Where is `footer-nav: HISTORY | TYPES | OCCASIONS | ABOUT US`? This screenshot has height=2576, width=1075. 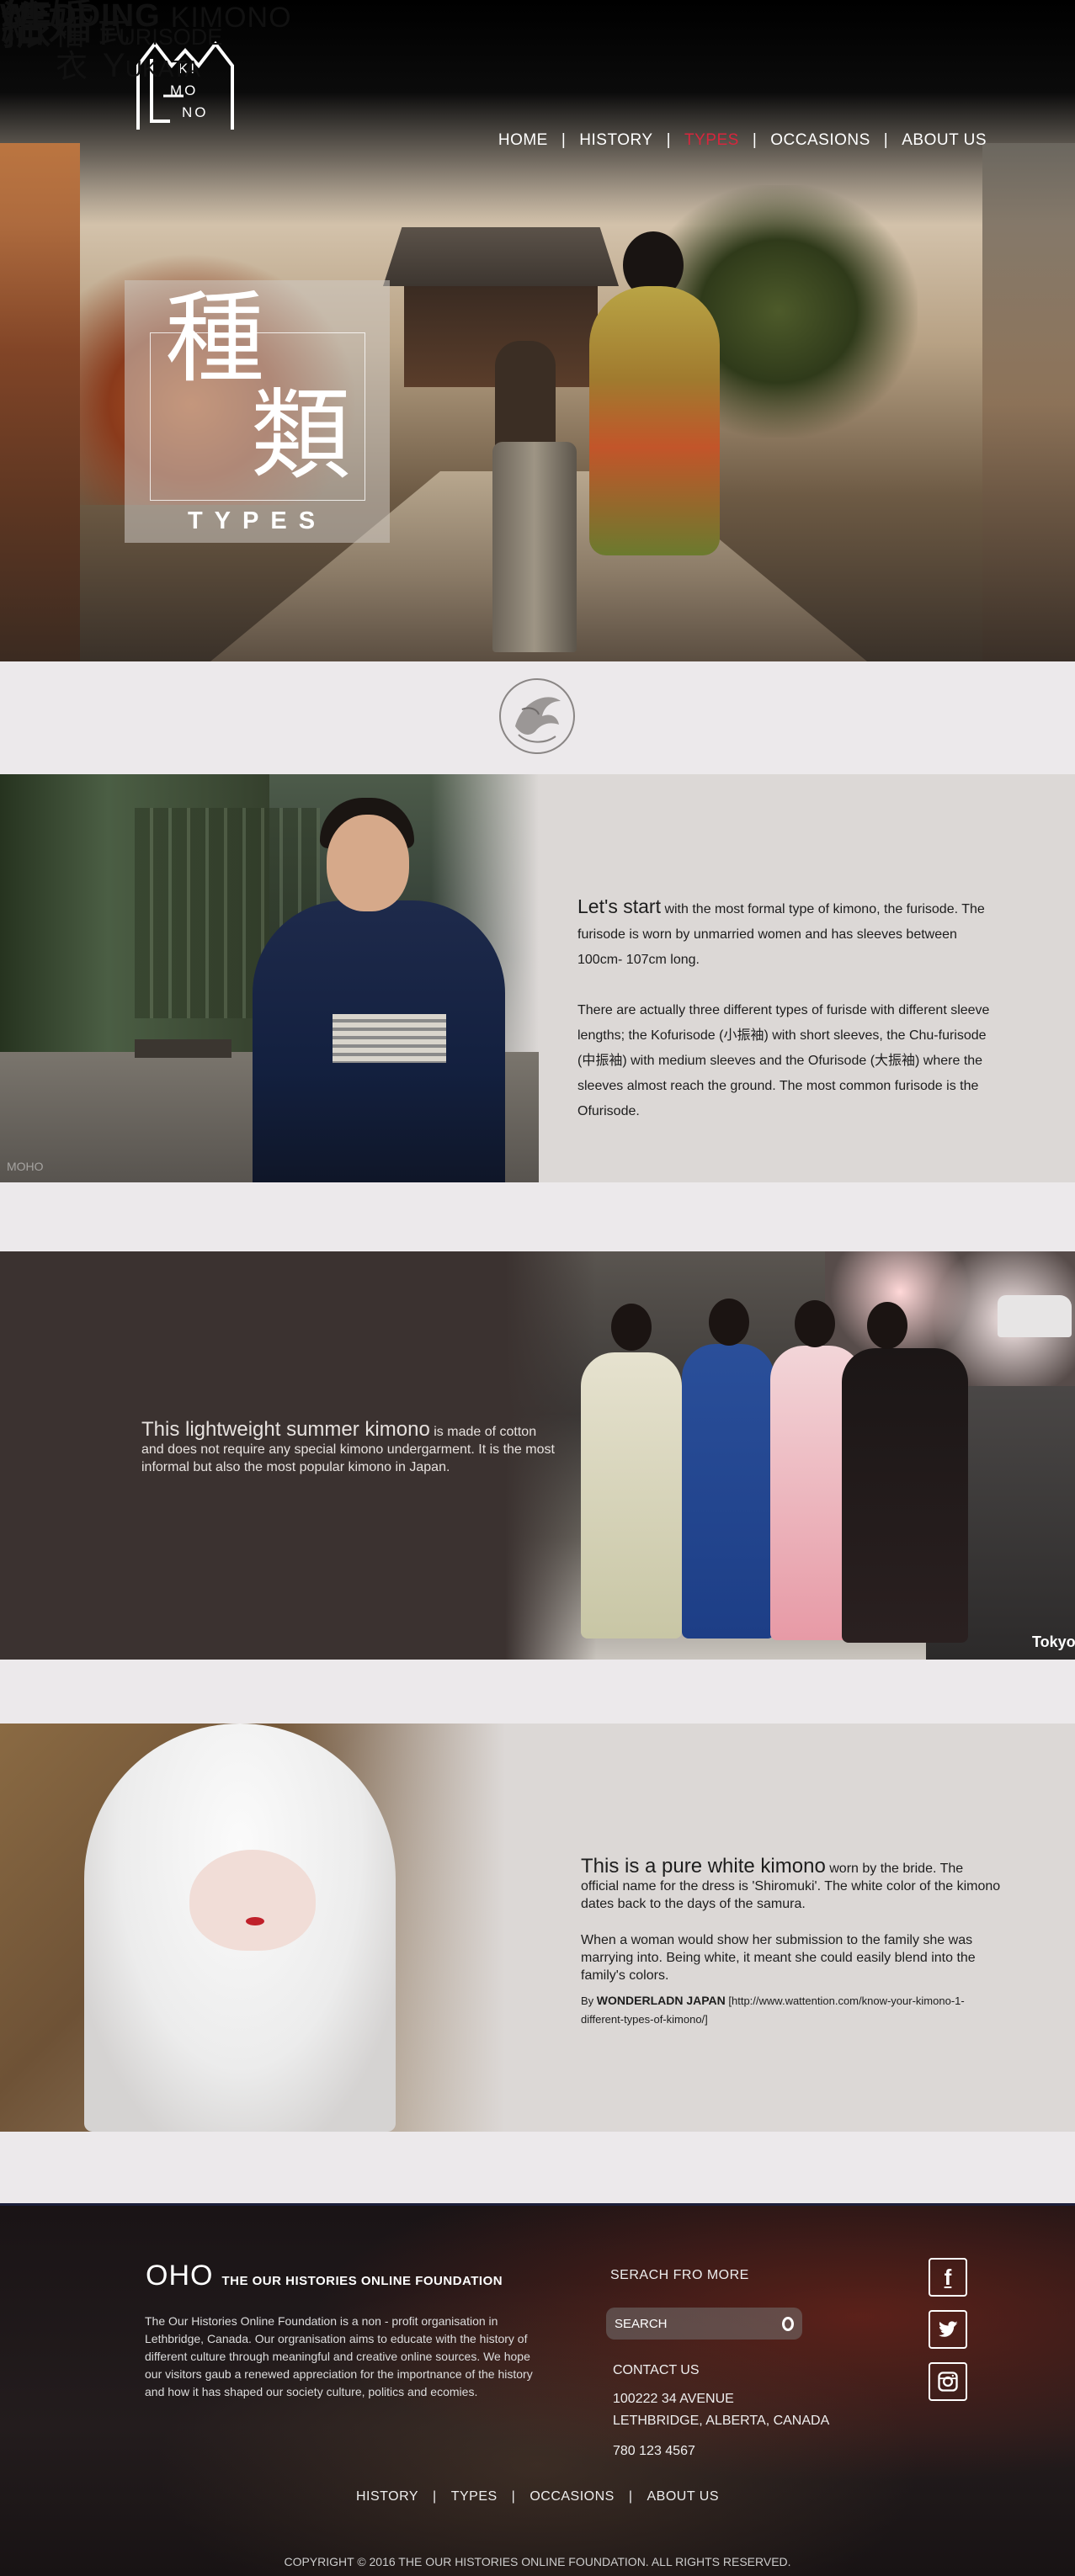
footer-nav: HISTORY | TYPES | OCCASIONS | ABOUT US is located at coordinates (537, 2496).